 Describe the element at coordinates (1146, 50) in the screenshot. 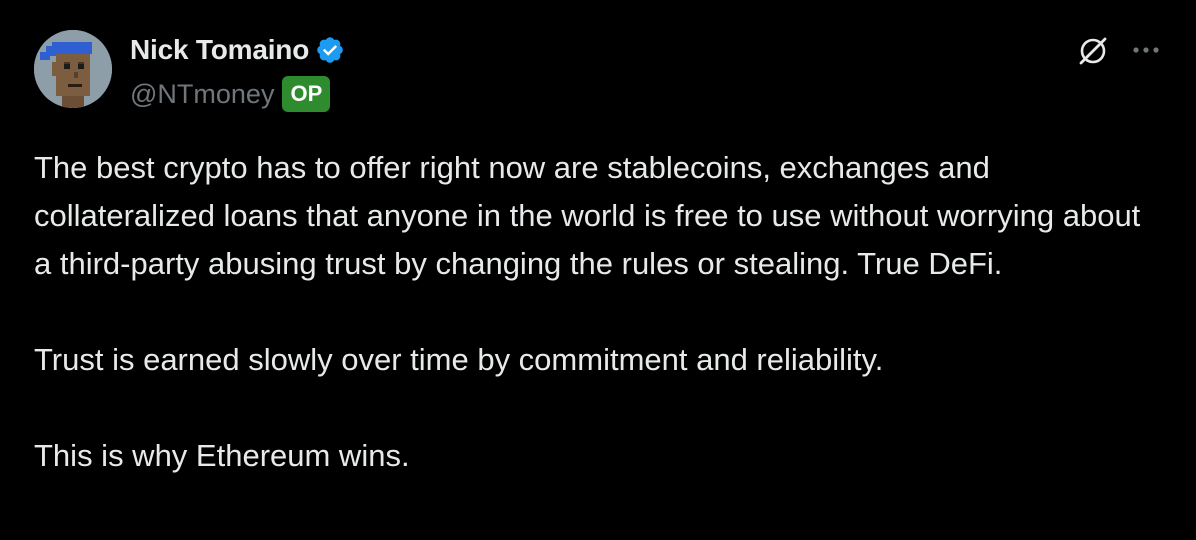

I see `more-options-icon` at that location.